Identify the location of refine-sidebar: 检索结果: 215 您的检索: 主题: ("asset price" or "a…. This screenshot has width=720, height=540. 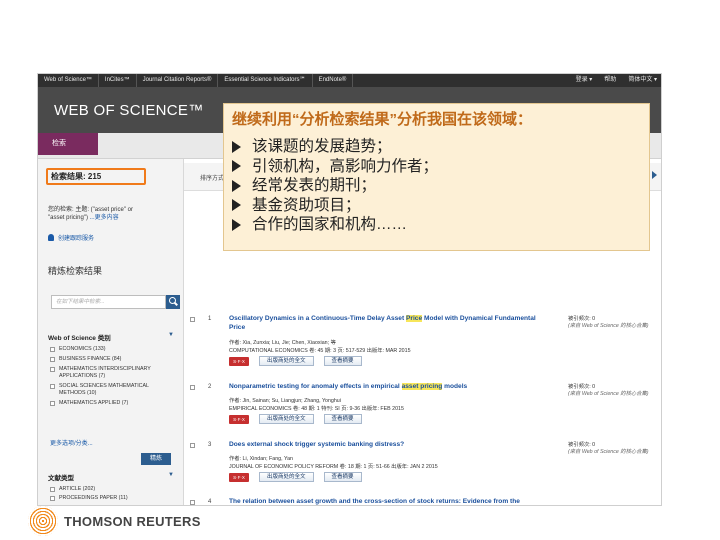
(111, 332).